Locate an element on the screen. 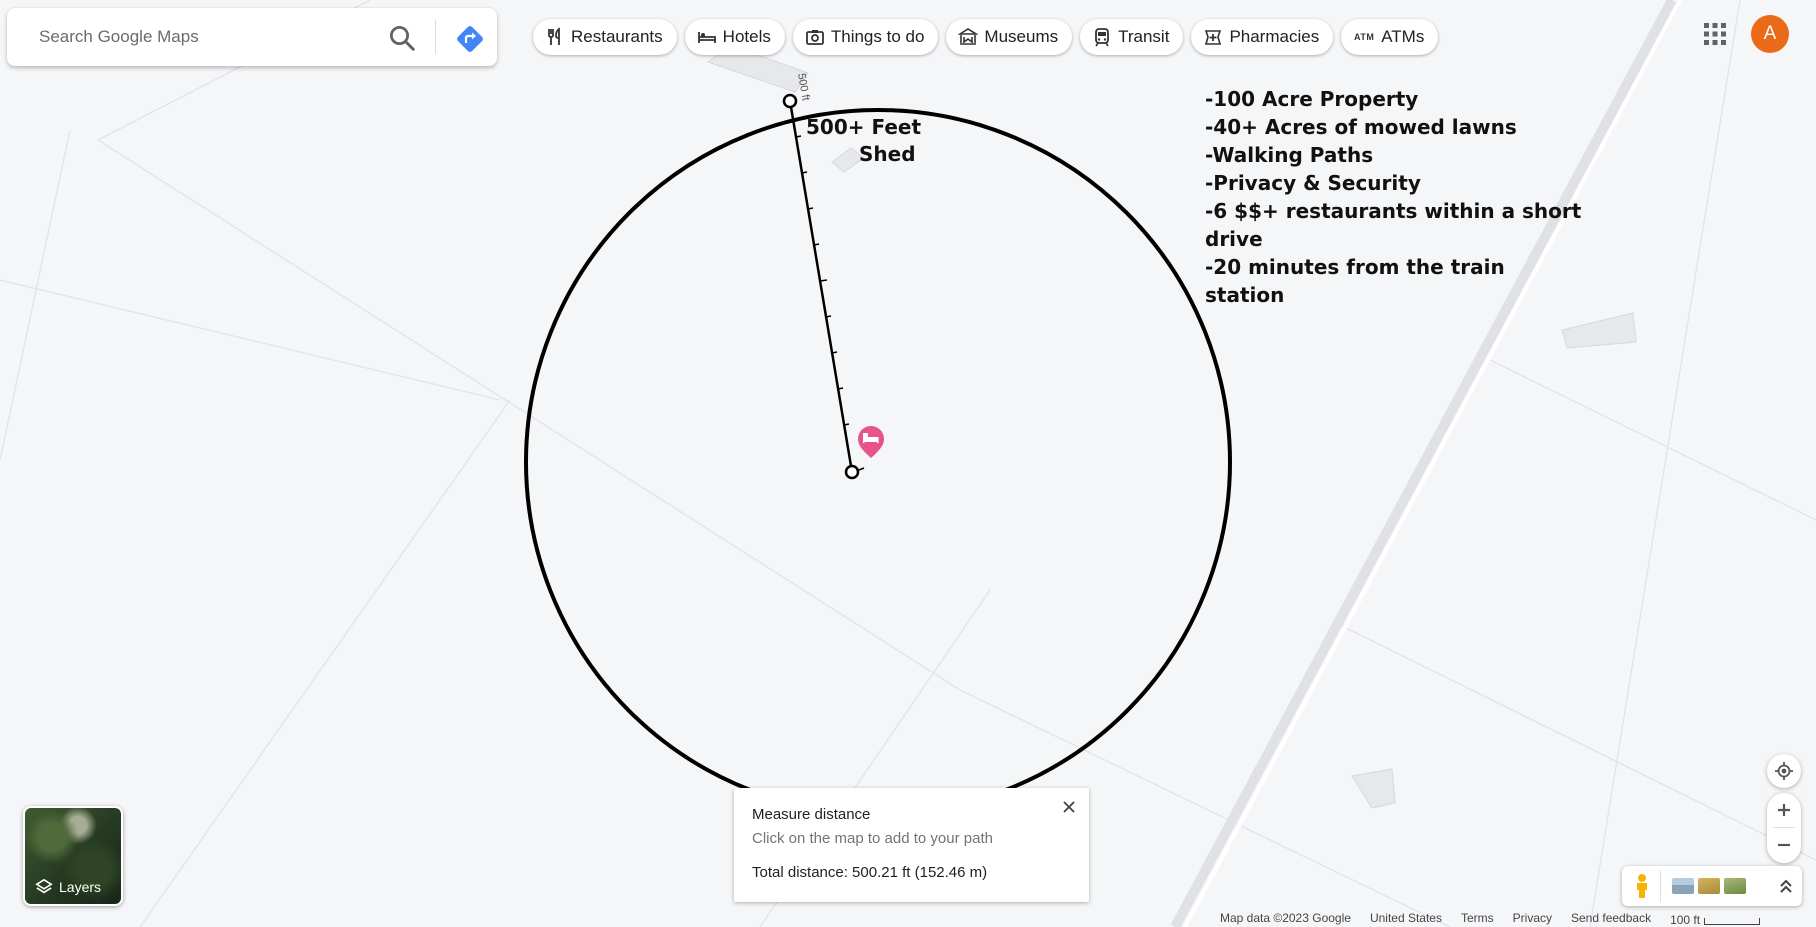 The image size is (1816, 927). street-view-thumb is located at coordinates (1735, 886).